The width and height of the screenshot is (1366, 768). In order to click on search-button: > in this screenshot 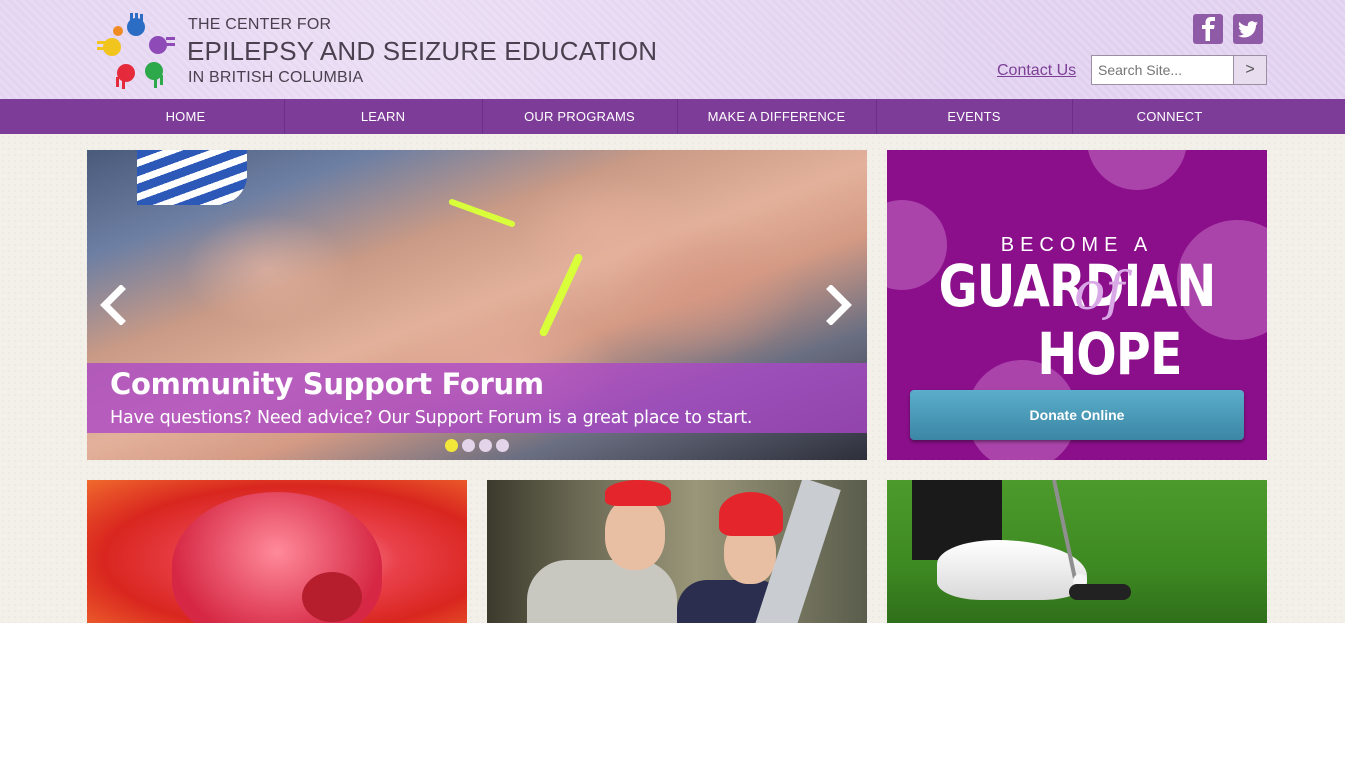, I will do `click(1250, 70)`.